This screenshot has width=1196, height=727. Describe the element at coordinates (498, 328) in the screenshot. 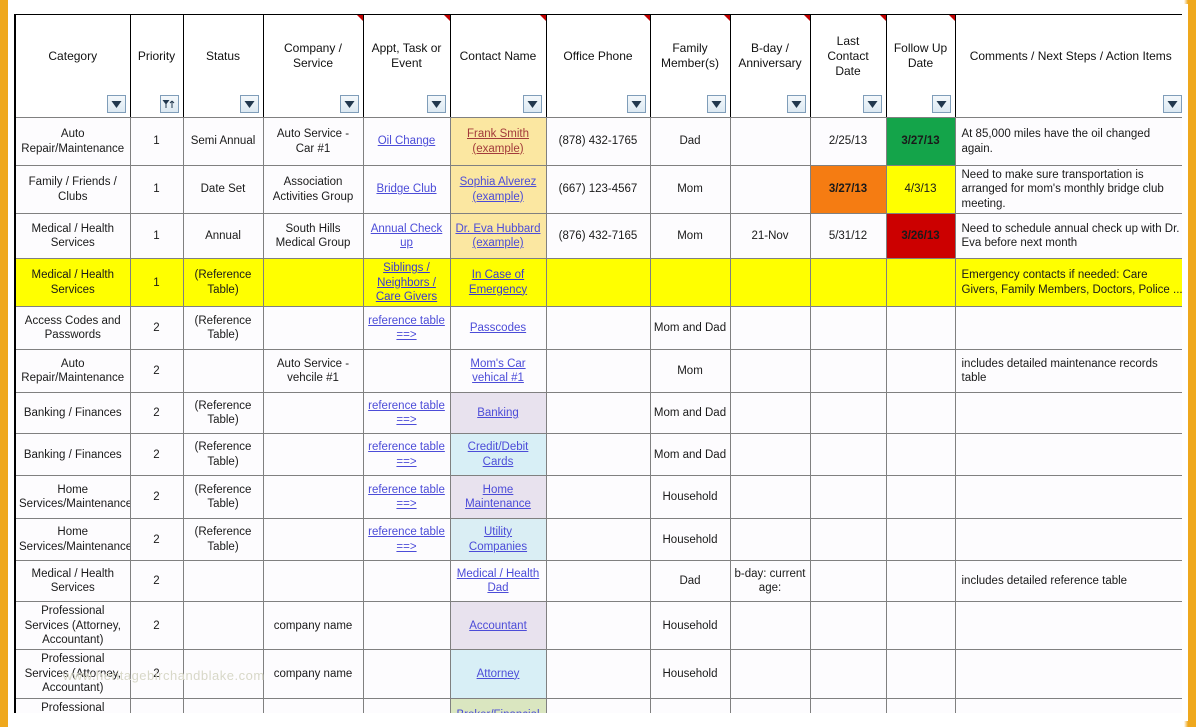

I see `cell-contact: Passcodes` at that location.